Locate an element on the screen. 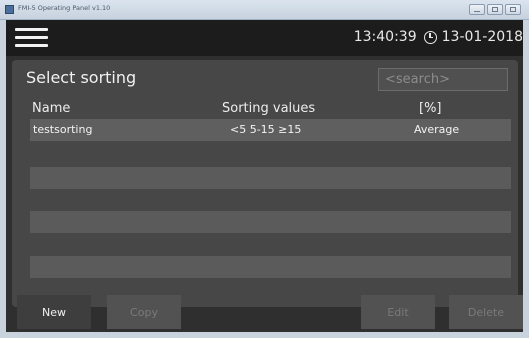 Image resolution: width=529 pixels, height=338 pixels. close-button is located at coordinates (513, 9).